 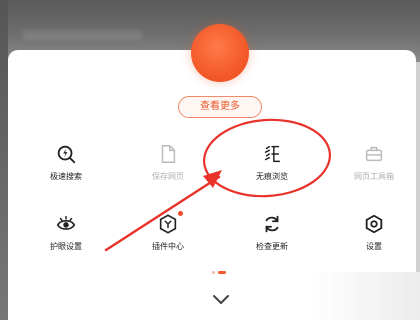 I want to click on tool-save-page: 保存网页, so click(x=168, y=162).